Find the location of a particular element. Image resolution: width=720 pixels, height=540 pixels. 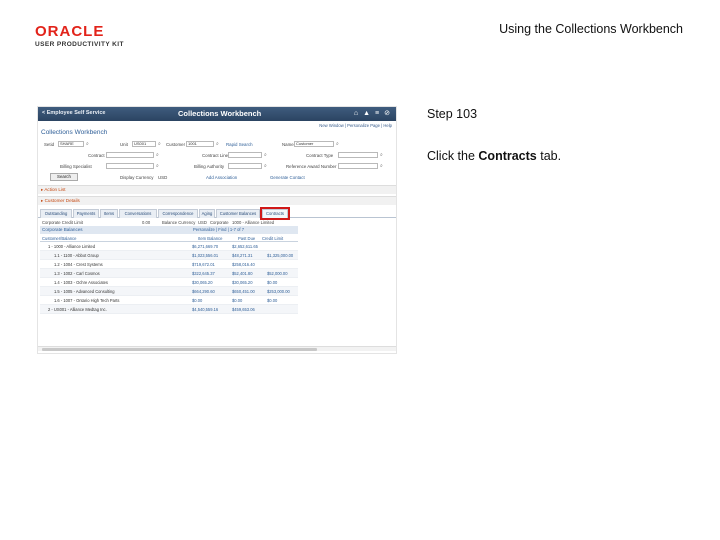

row-past-due: $2,652,611.65 is located at coordinates (245, 246).